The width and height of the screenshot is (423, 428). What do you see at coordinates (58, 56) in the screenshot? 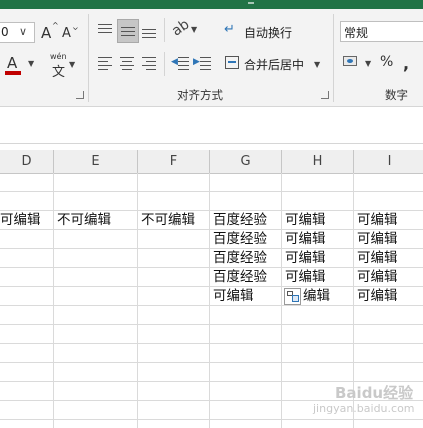
I see `phonetic-pinyin: wén` at bounding box center [58, 56].